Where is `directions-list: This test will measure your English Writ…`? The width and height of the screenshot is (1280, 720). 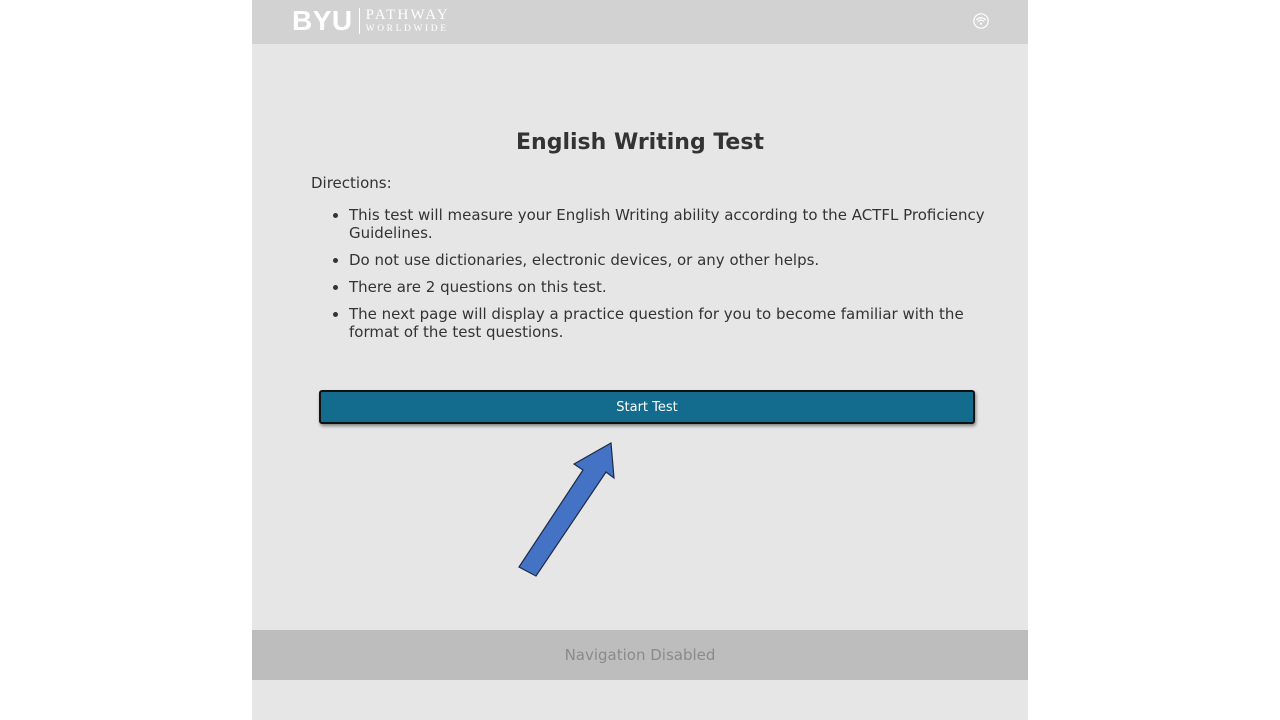
directions-list: This test will measure your English Writ… is located at coordinates (659, 278).